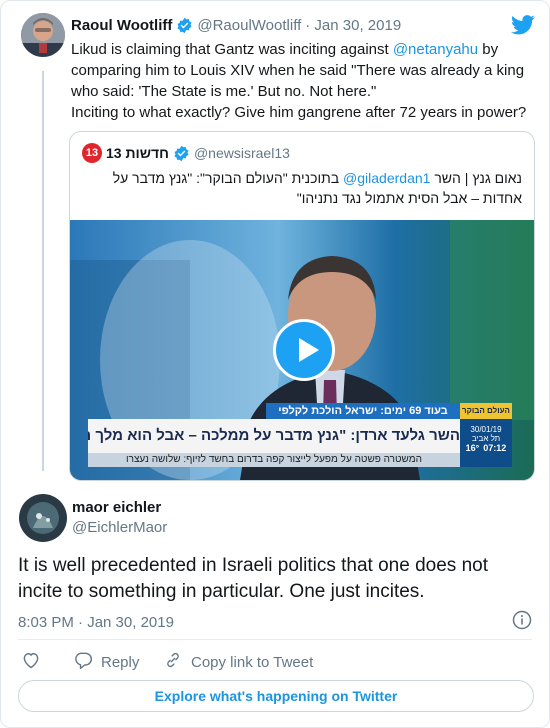 The height and width of the screenshot is (728, 550). I want to click on link-icon, so click(173, 662).